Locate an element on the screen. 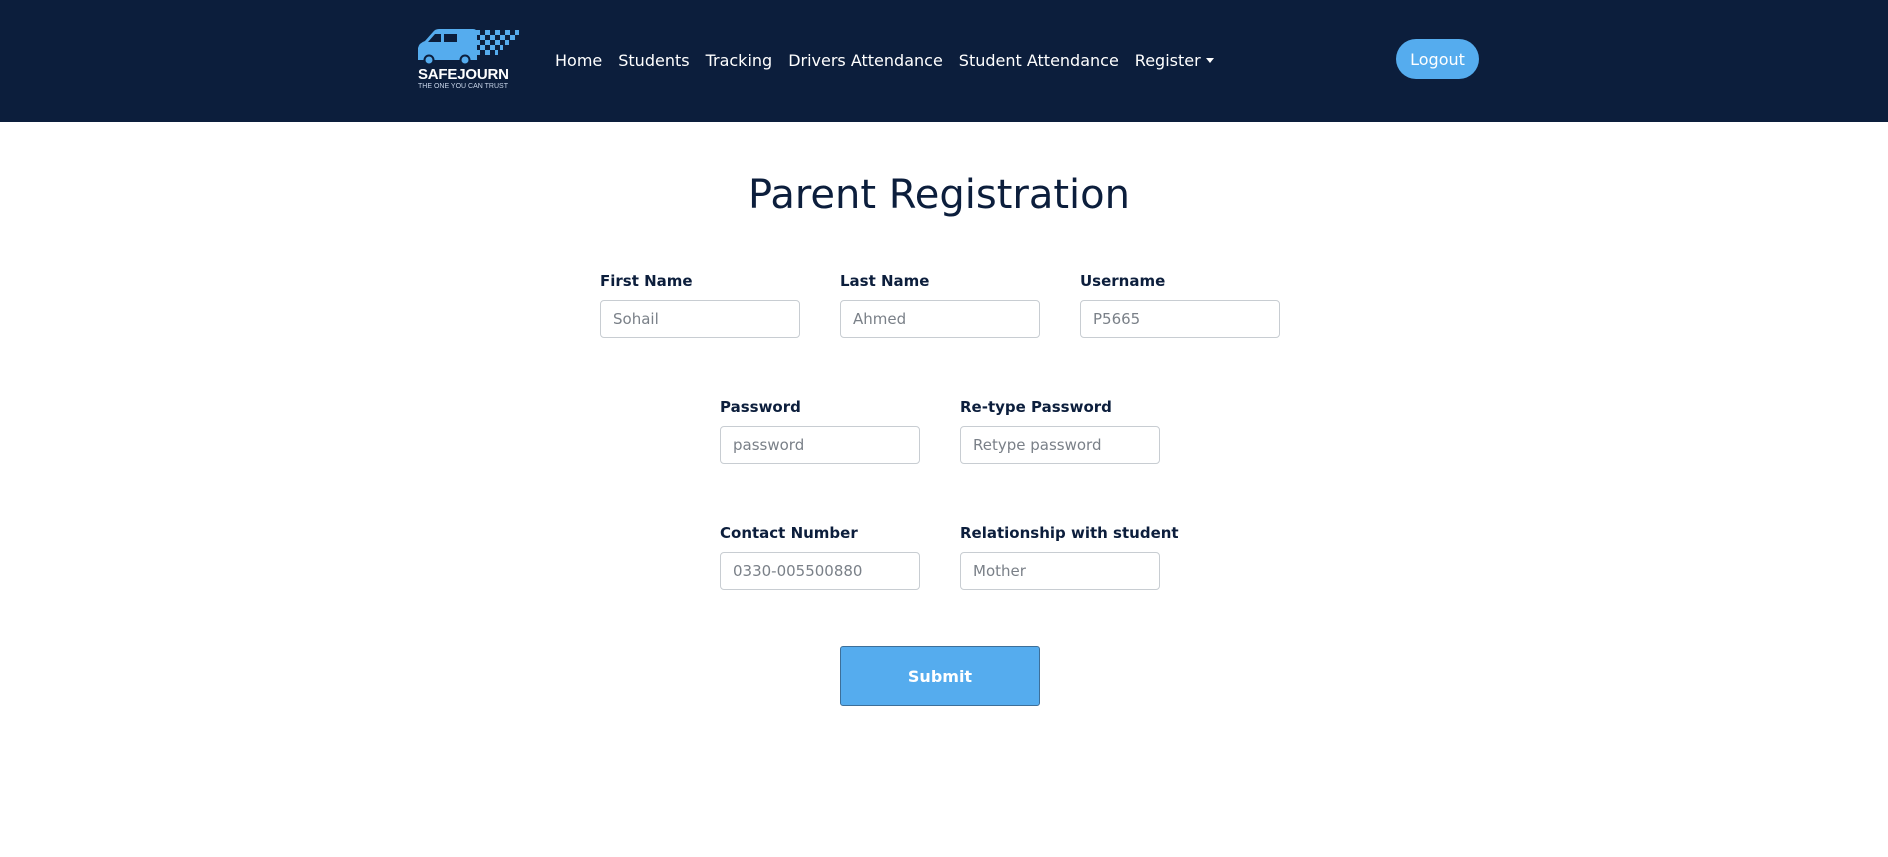  password-group: Password is located at coordinates (820, 430).